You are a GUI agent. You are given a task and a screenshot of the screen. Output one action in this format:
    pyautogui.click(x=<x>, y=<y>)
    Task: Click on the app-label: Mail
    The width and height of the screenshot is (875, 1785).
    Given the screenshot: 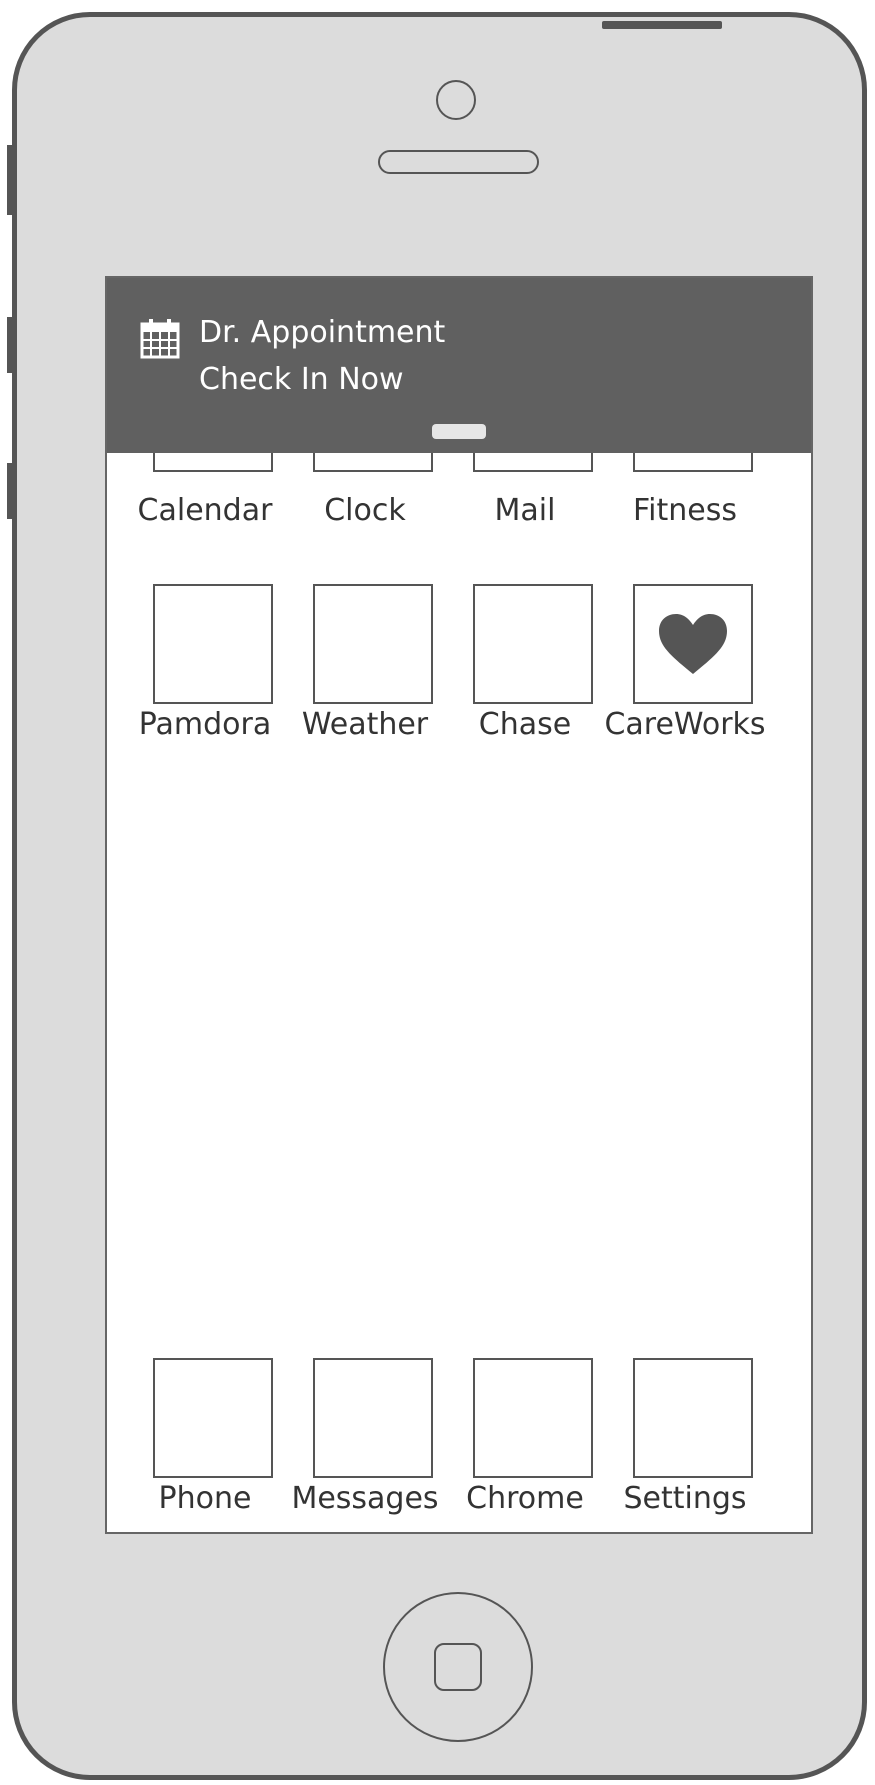 What is the action you would take?
    pyautogui.click(x=525, y=510)
    